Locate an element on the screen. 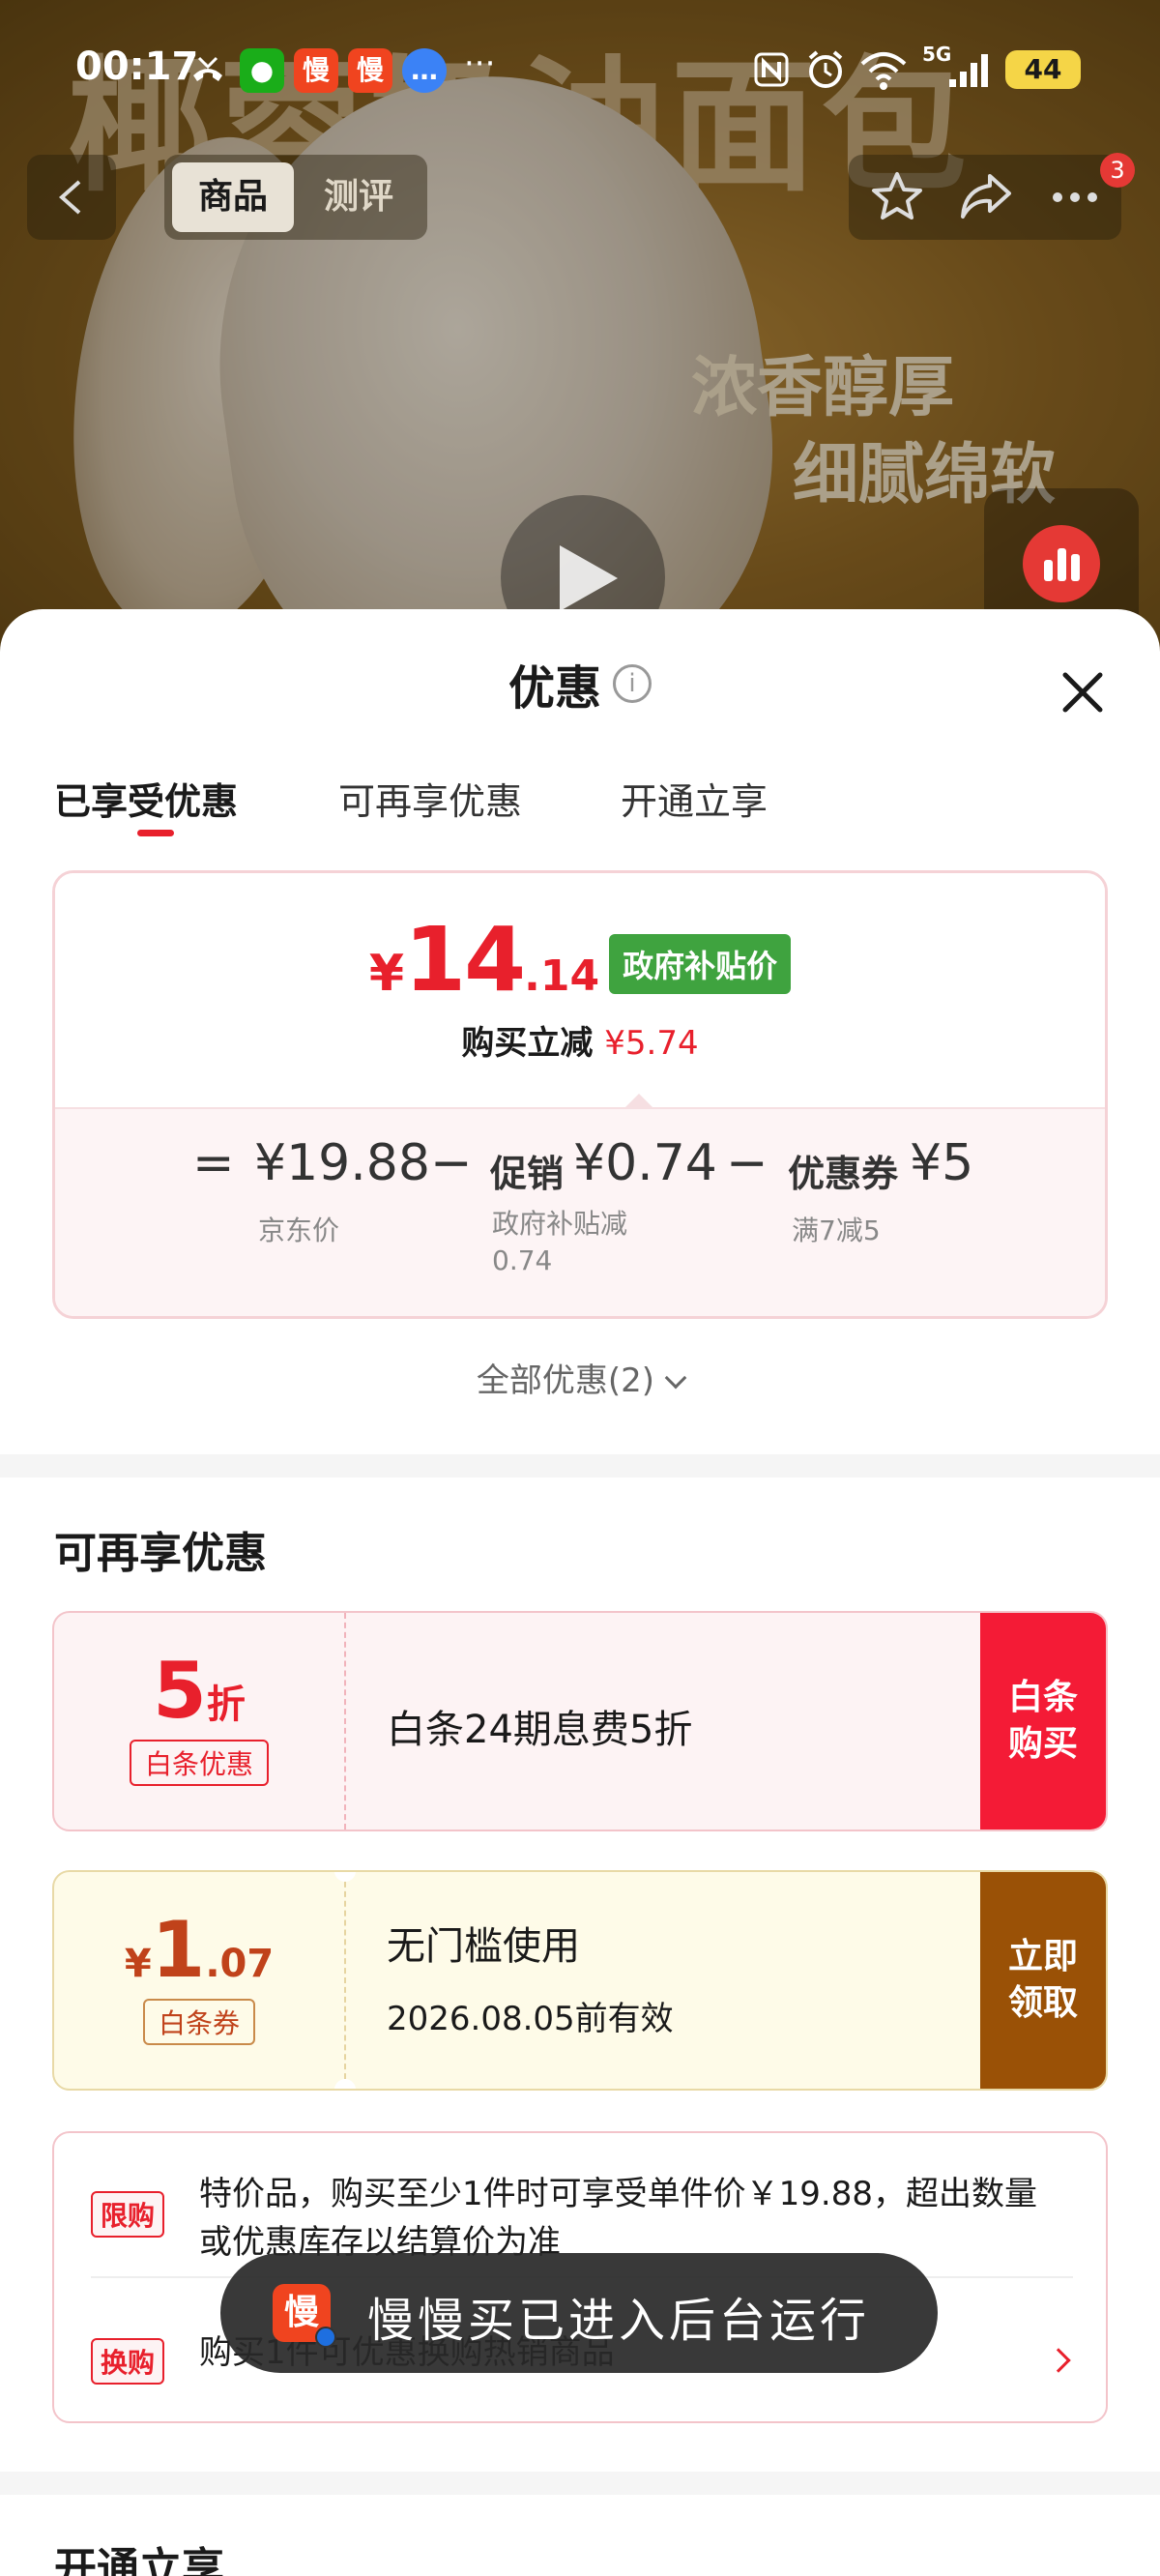 The height and width of the screenshot is (2576, 1160). manman-app-icon: 慢 is located at coordinates (304, 2316).